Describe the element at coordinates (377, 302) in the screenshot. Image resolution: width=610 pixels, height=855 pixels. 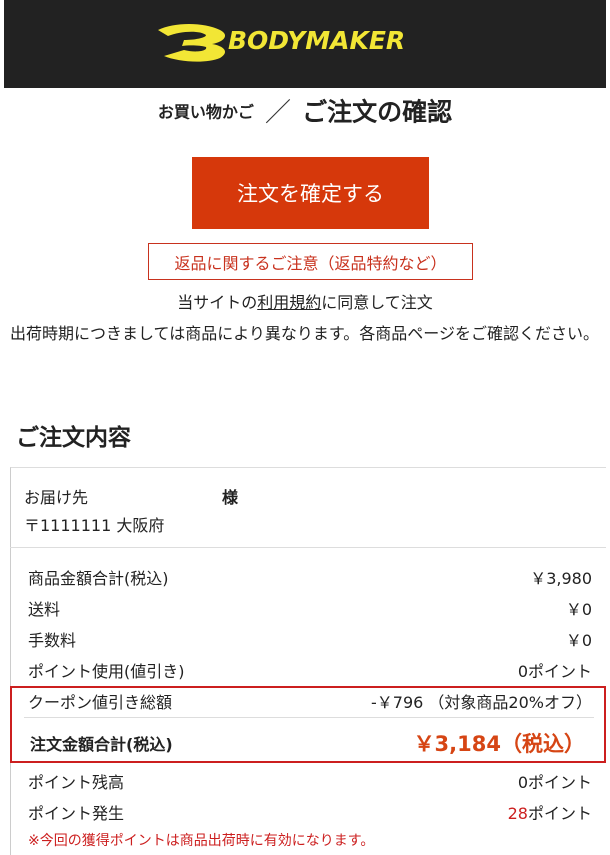
I see `agreement-suffix: に同意して注文` at that location.